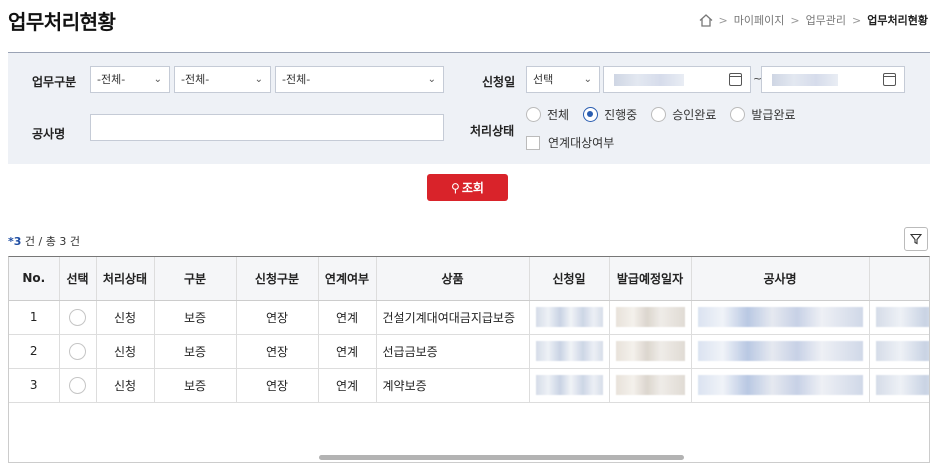 The width and height of the screenshot is (936, 470). I want to click on col-header-apply-type: 신청구분, so click(277, 279).